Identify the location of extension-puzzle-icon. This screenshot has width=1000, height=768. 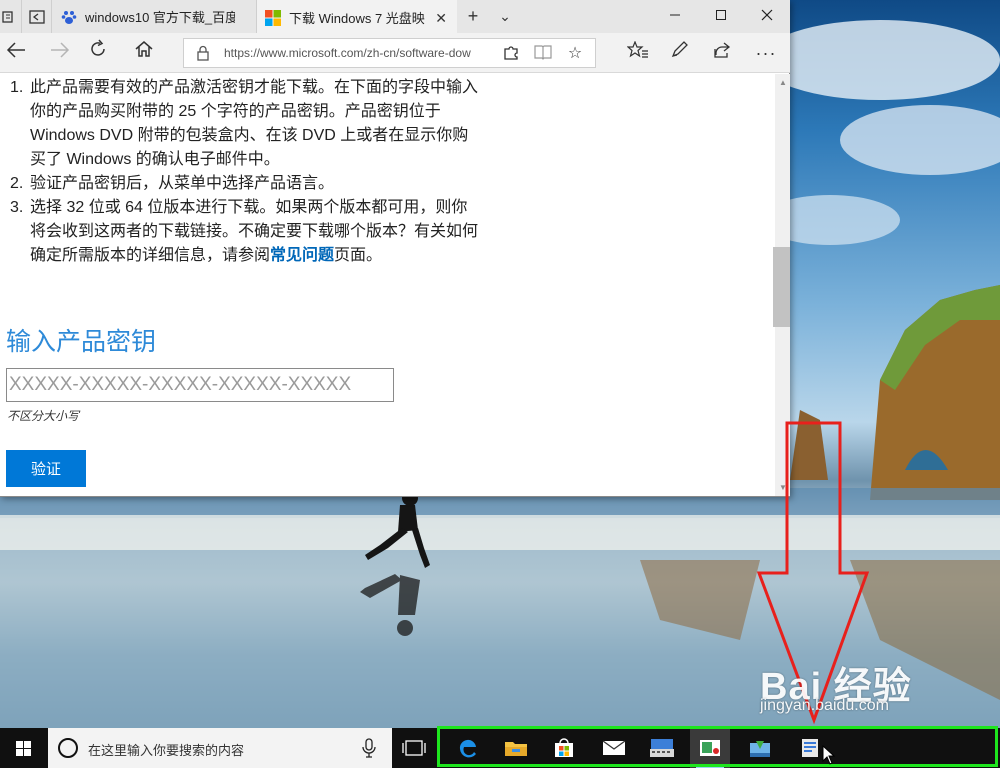
(511, 54).